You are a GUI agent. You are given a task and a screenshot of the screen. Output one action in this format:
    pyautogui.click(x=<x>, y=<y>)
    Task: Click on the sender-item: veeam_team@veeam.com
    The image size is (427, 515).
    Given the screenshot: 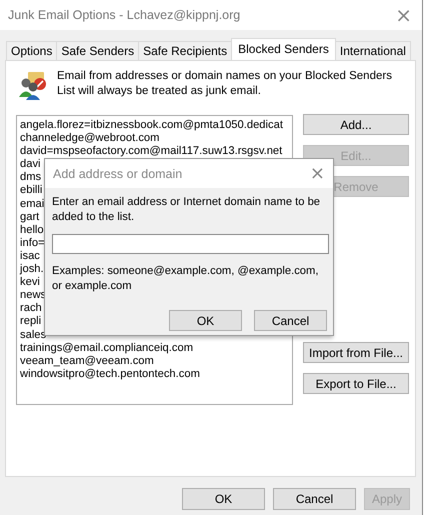 What is the action you would take?
    pyautogui.click(x=156, y=361)
    